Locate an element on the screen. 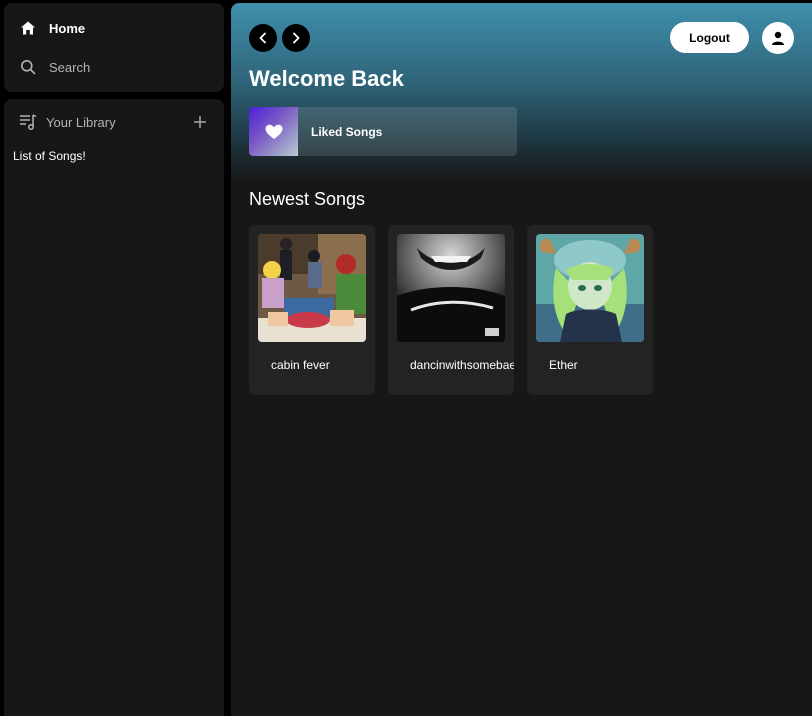  liked-songs-card: Liked Songs is located at coordinates (383, 131).